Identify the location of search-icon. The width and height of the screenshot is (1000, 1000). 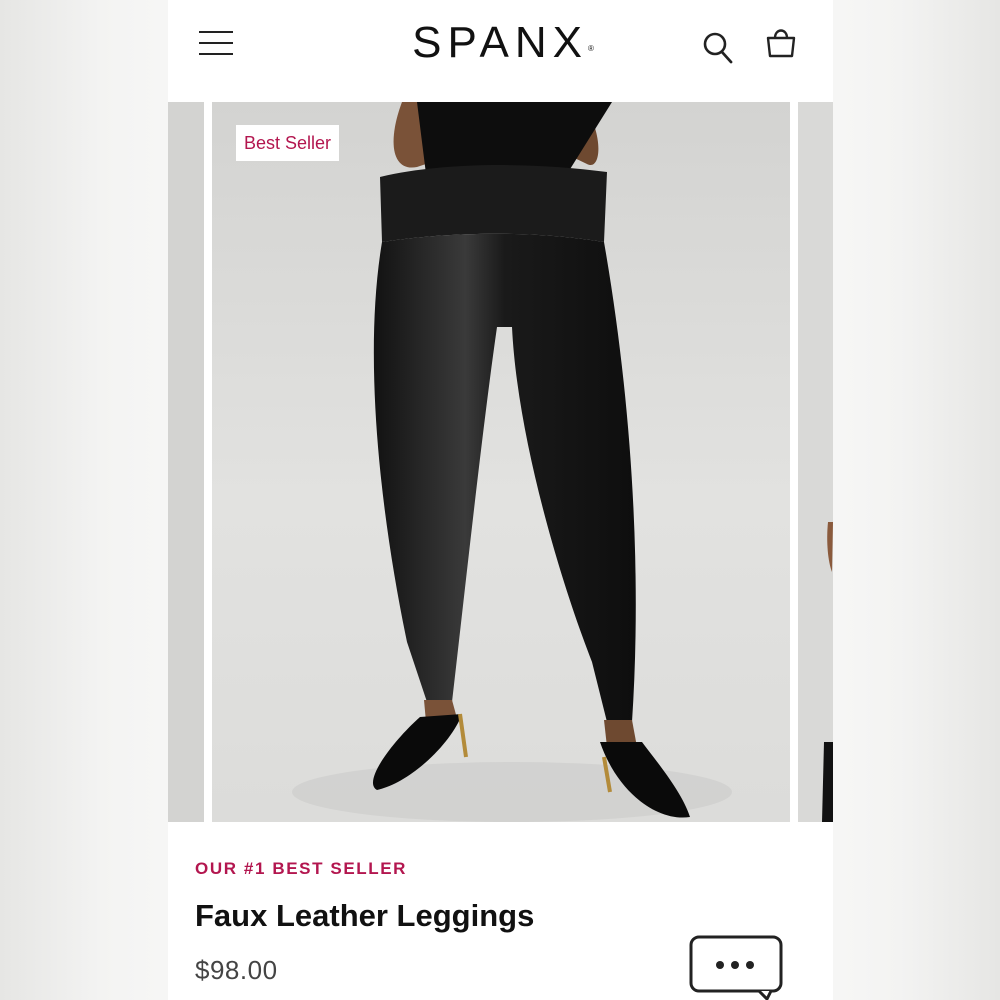
(718, 47).